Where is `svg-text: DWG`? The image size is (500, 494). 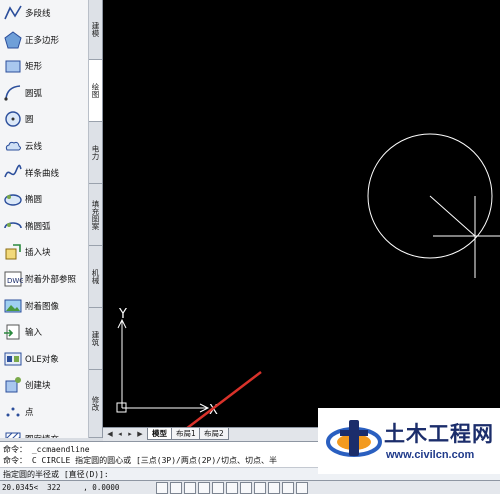 svg-text: DWG is located at coordinates (15, 281).